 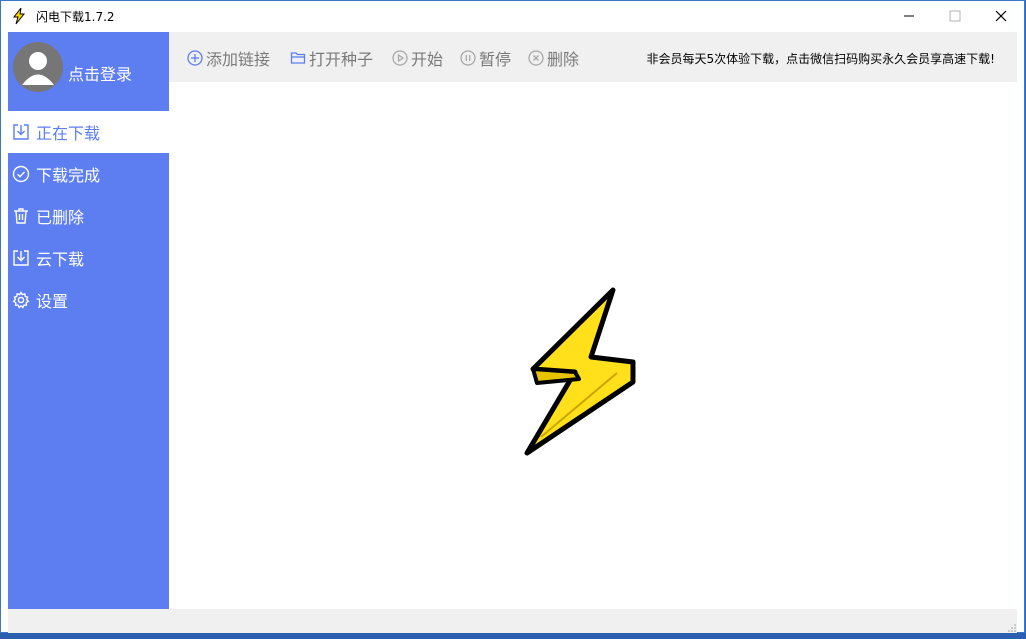 I want to click on pause-button: 暂停, so click(x=485, y=58).